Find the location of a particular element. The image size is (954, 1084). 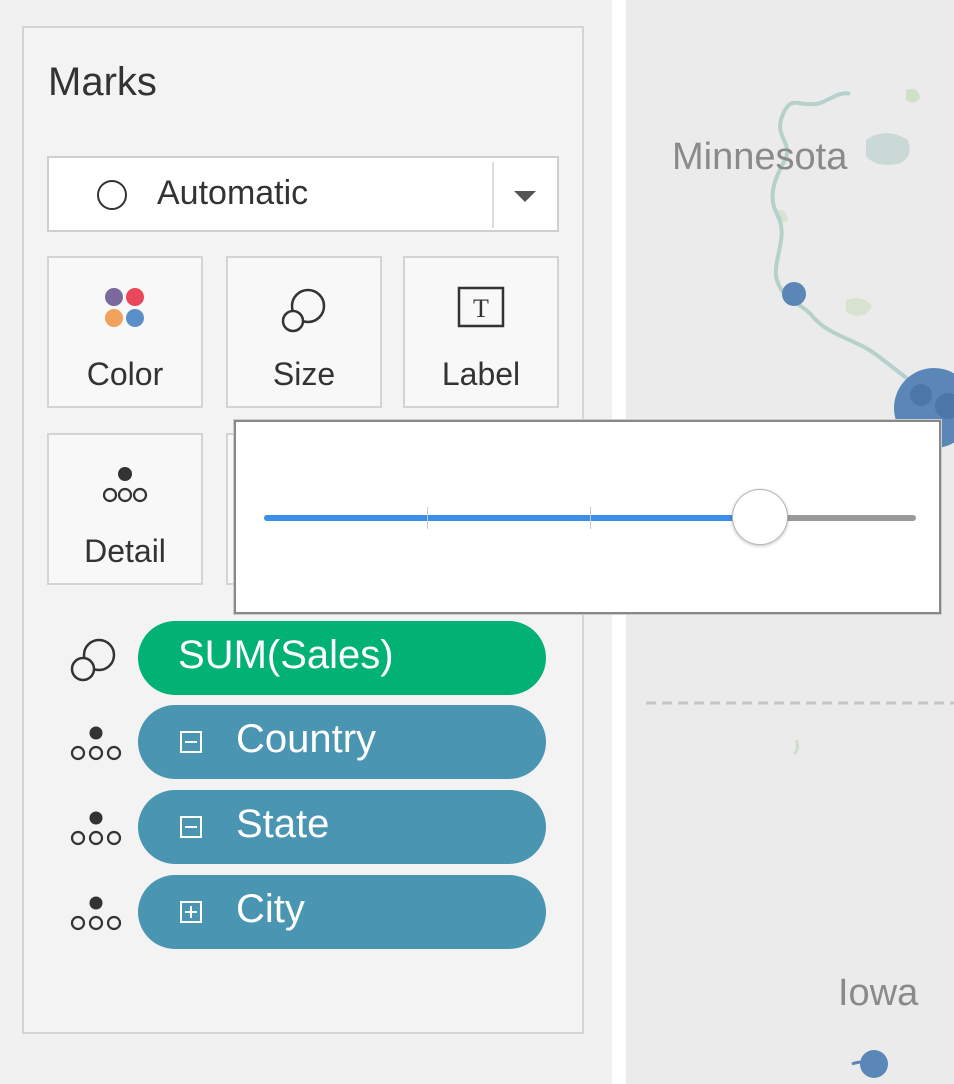

field-row-sales: SUM(Sales) is located at coordinates (306, 658).